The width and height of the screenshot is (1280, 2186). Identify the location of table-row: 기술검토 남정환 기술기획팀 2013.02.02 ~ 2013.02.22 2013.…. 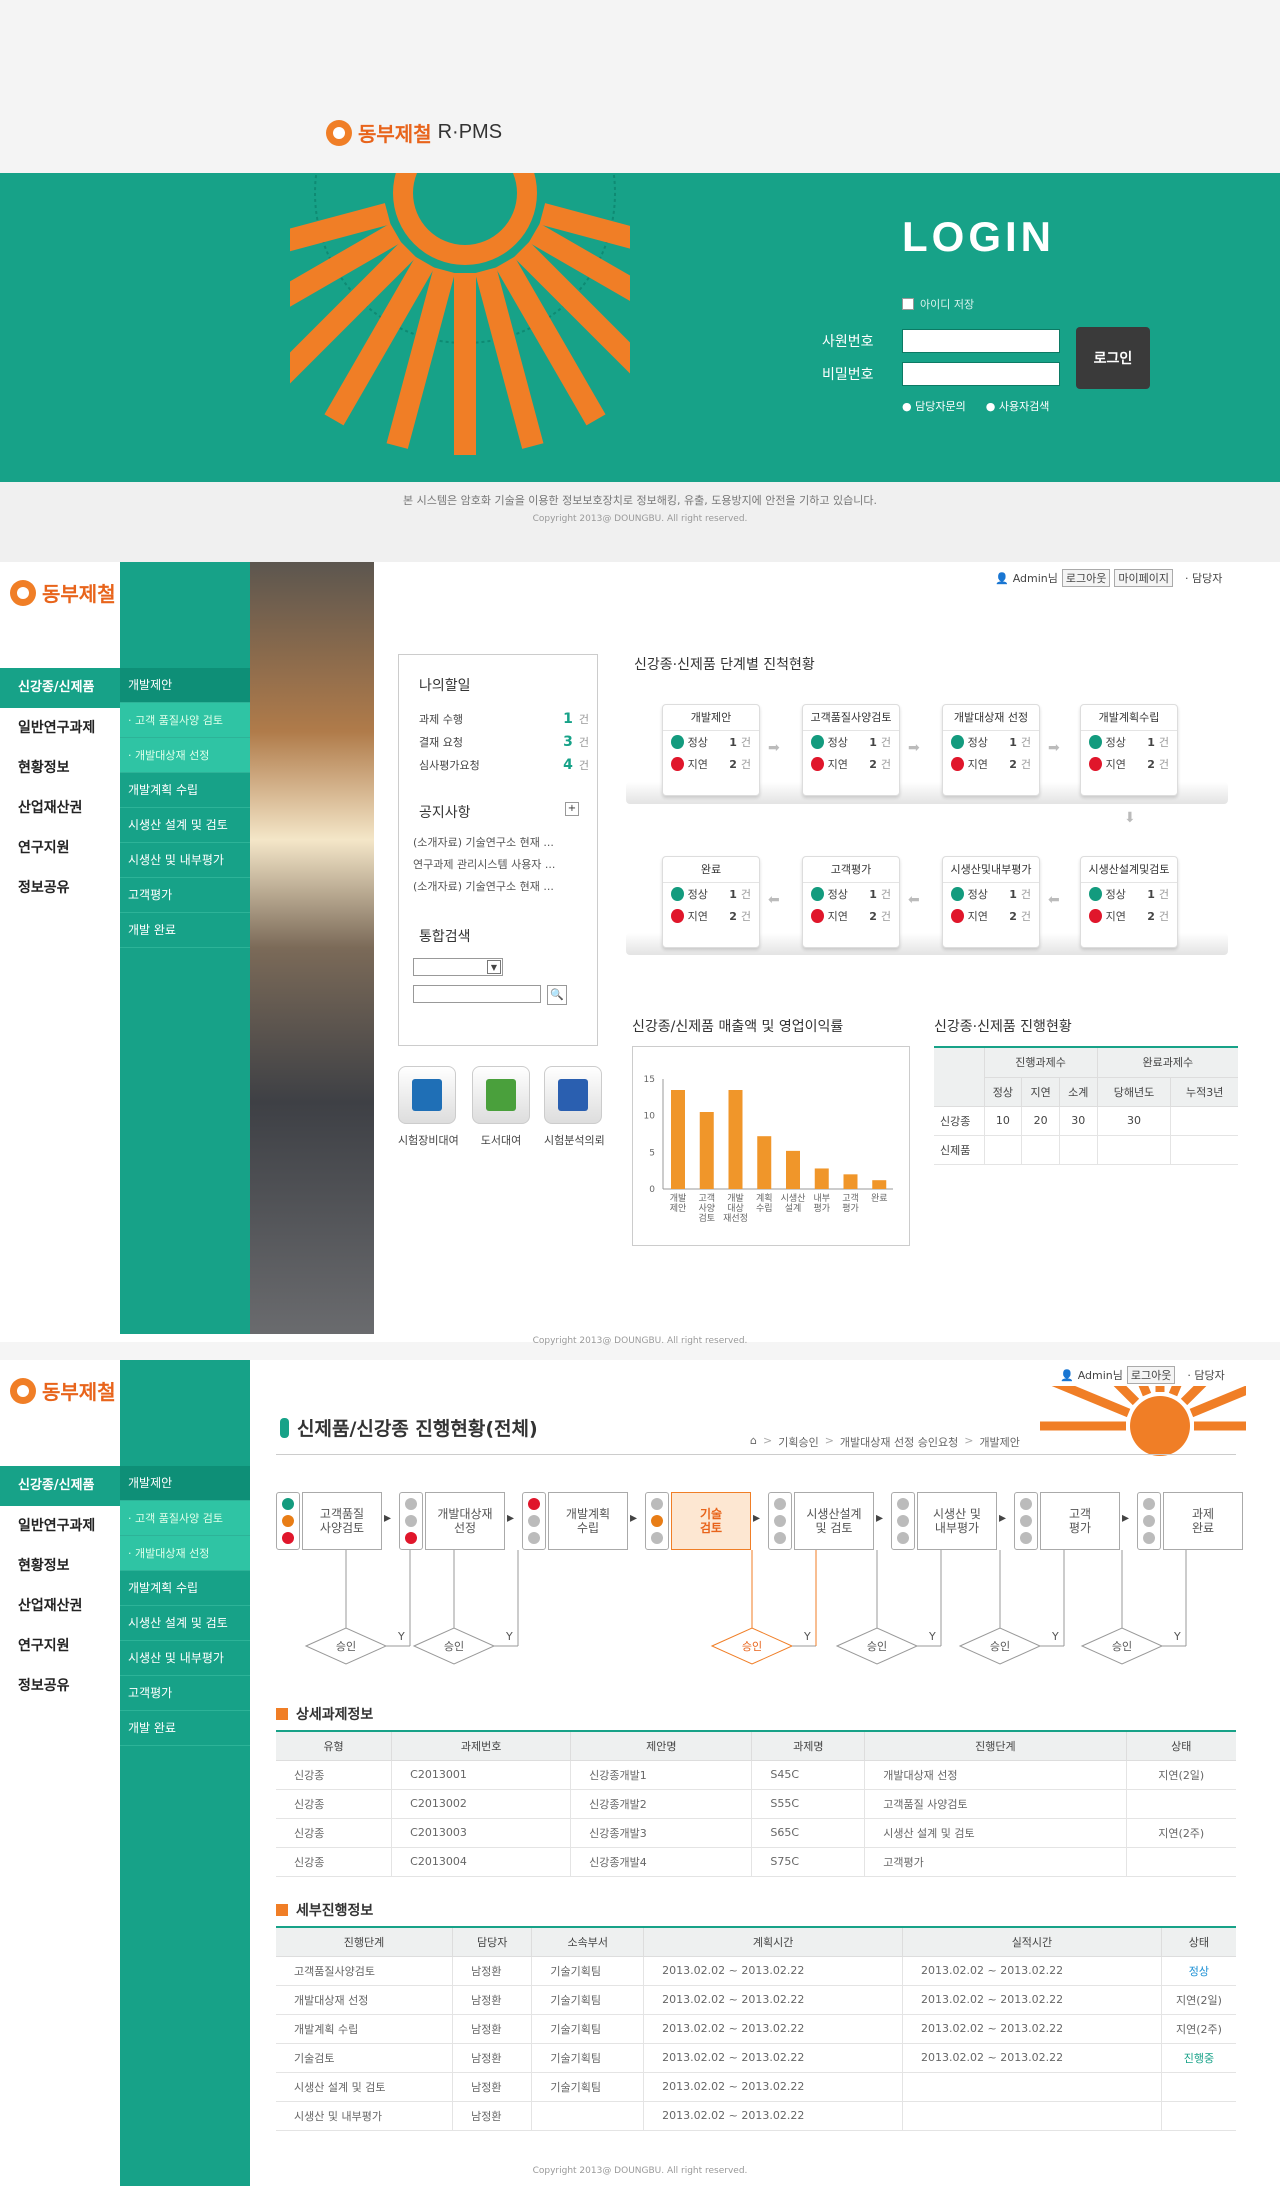
(756, 2058).